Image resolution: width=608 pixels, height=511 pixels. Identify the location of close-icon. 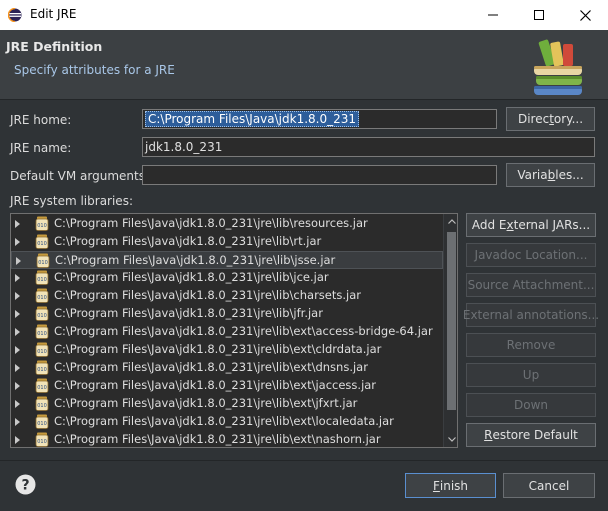
(585, 15).